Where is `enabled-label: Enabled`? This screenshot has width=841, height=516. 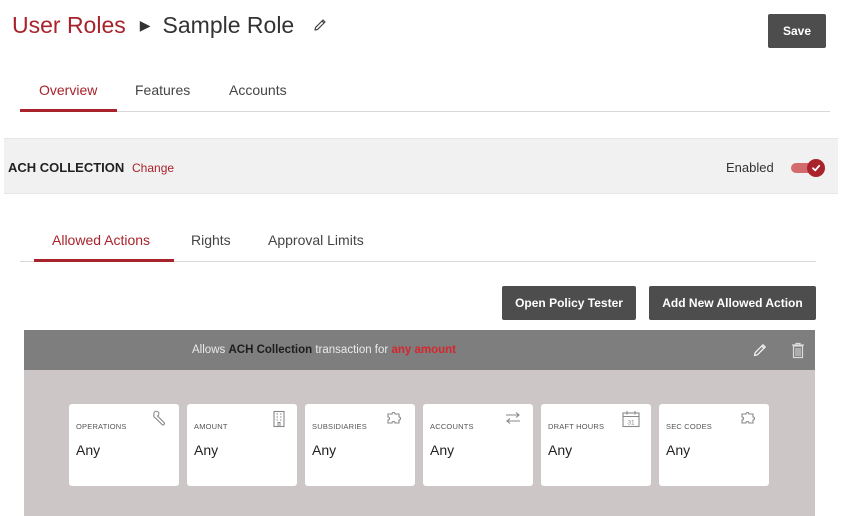 enabled-label: Enabled is located at coordinates (750, 167).